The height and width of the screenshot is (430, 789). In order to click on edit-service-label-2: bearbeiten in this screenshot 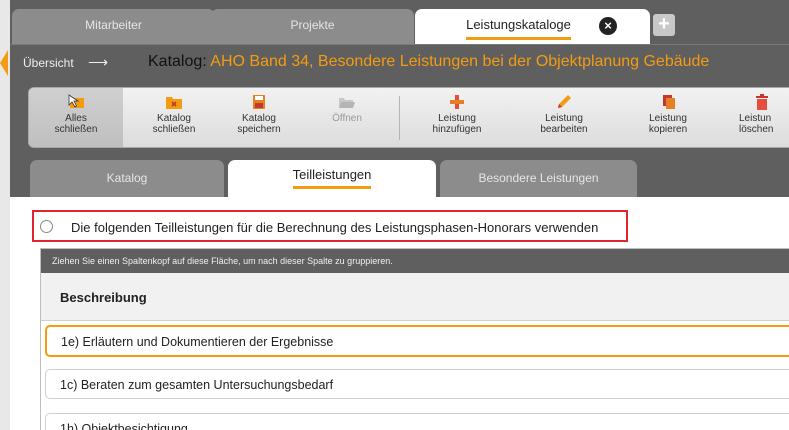, I will do `click(564, 129)`.